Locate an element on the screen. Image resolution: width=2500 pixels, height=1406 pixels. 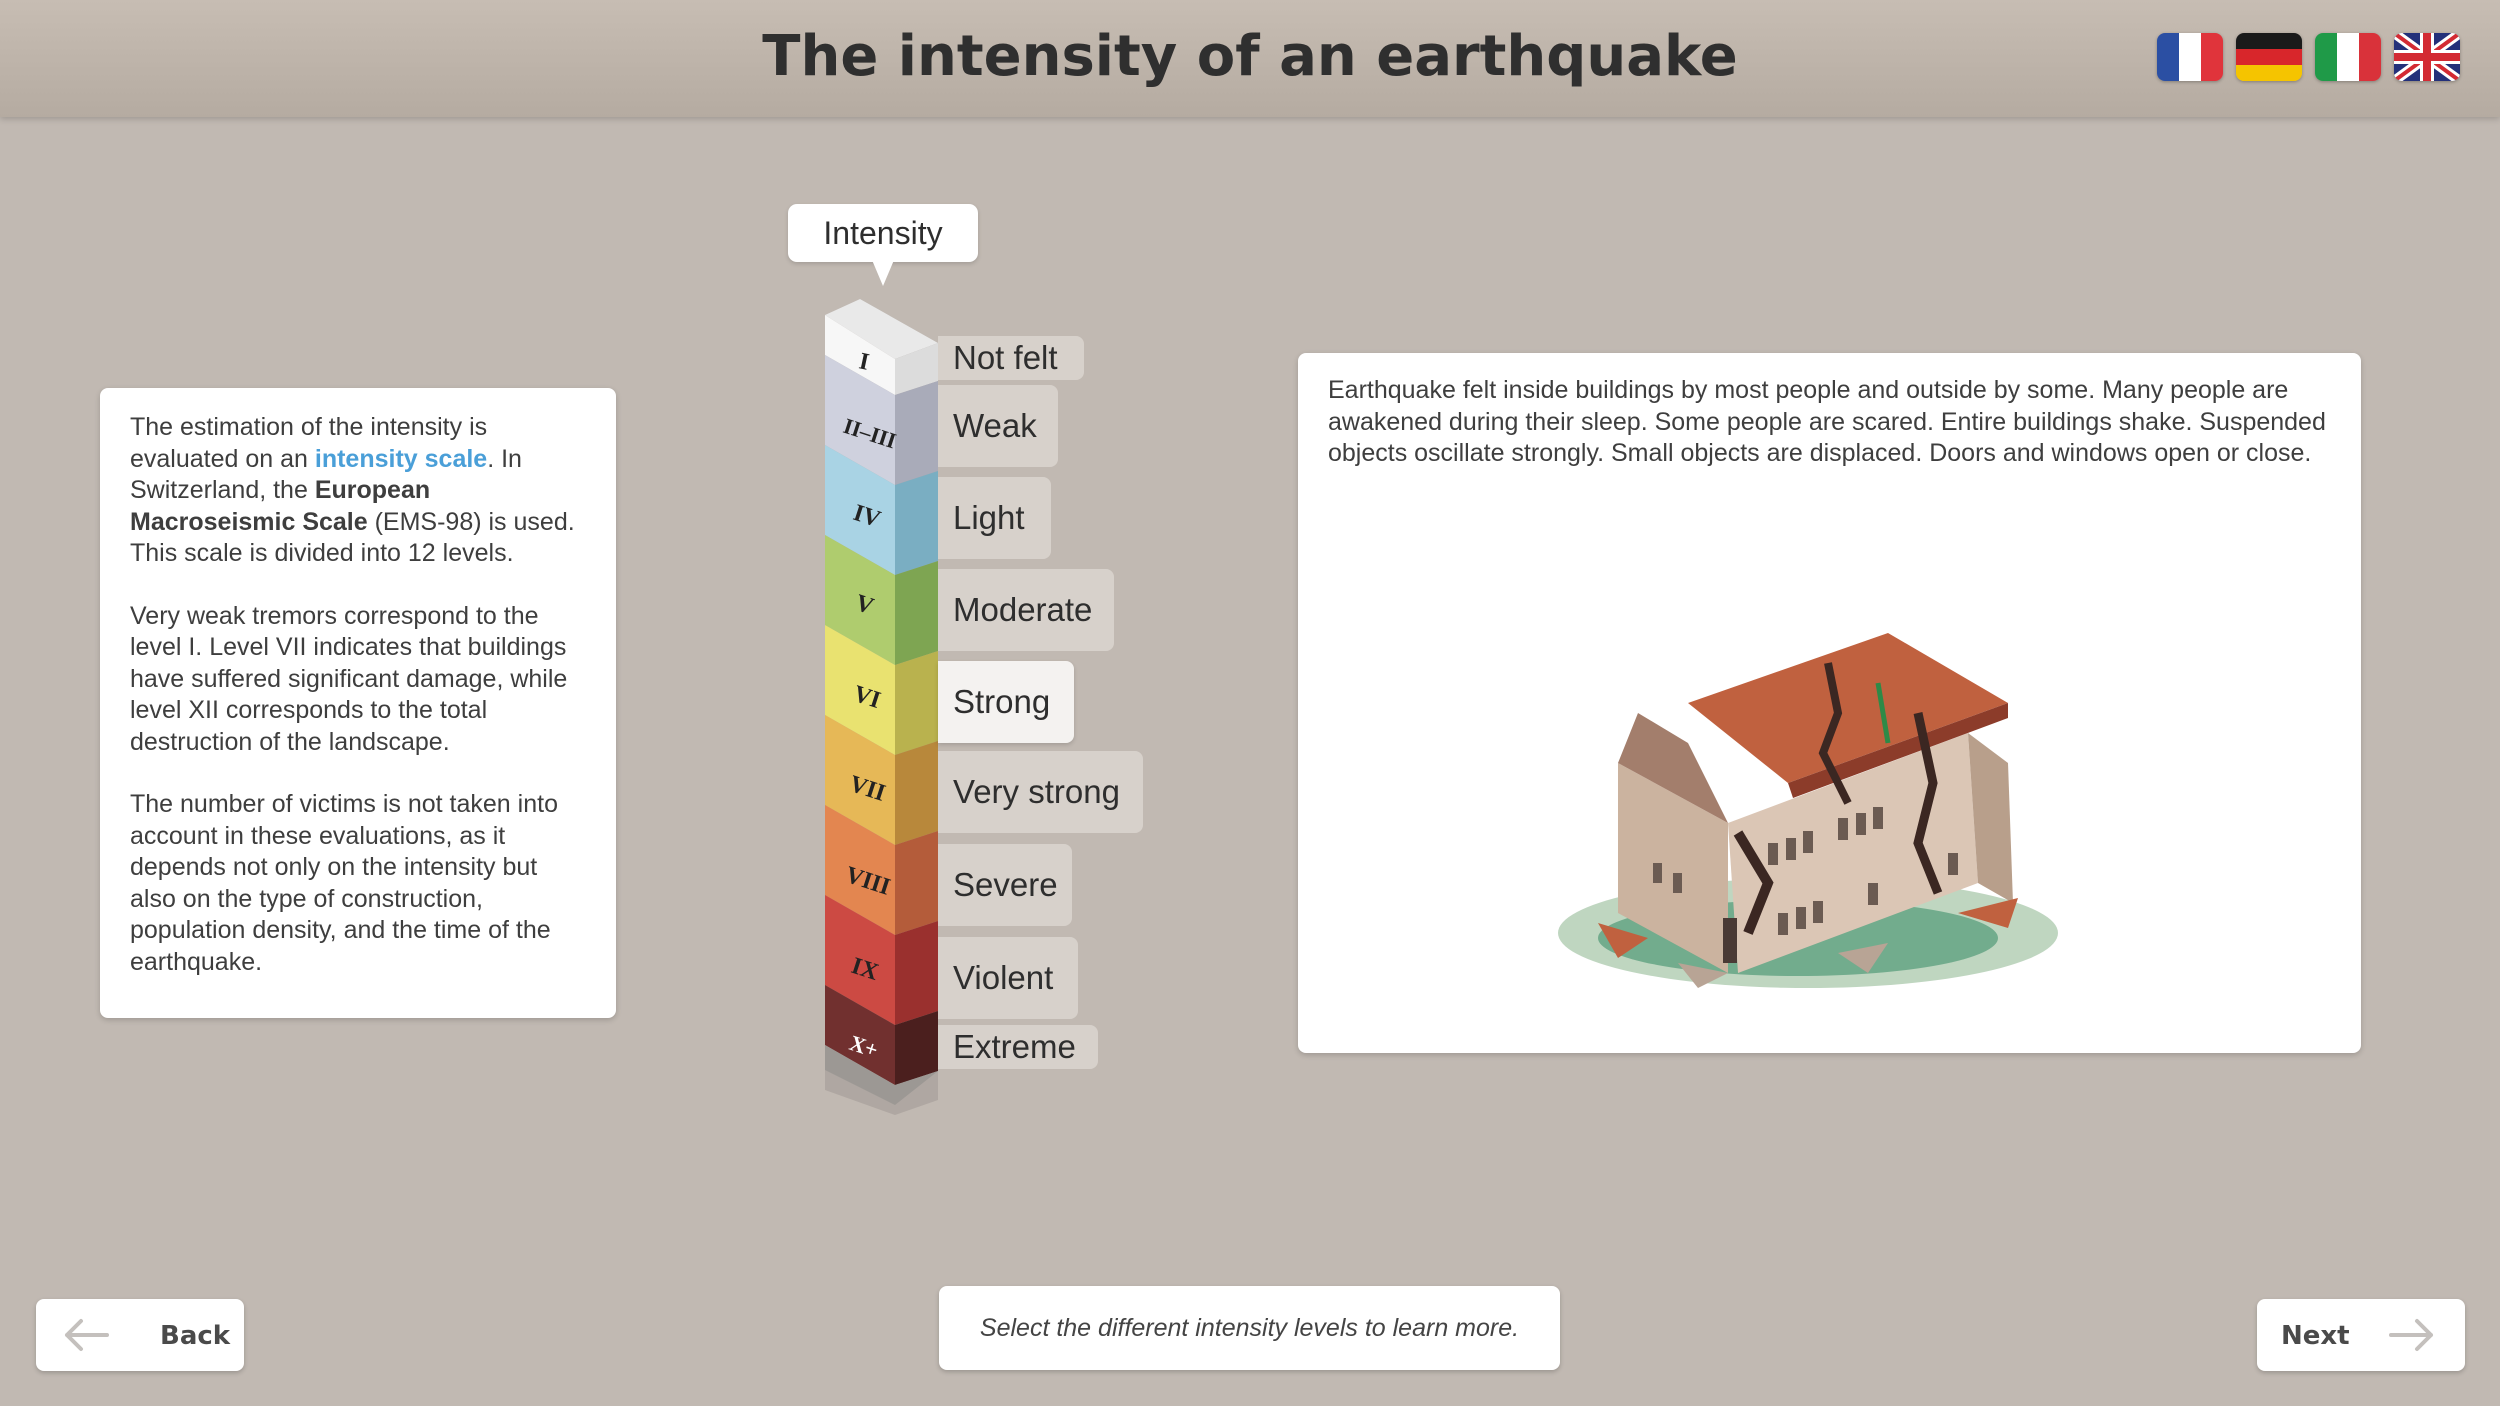
arrow-right-icon is located at coordinates (2411, 1335).